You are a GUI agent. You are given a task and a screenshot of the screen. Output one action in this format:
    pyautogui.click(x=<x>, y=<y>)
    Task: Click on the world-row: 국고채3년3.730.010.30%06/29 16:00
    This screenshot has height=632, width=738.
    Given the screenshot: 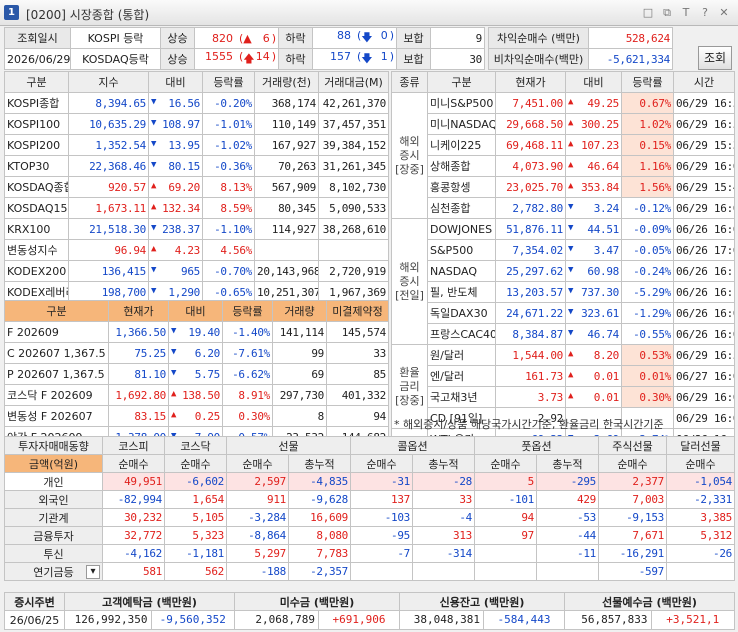 What is the action you would take?
    pyautogui.click(x=563, y=397)
    